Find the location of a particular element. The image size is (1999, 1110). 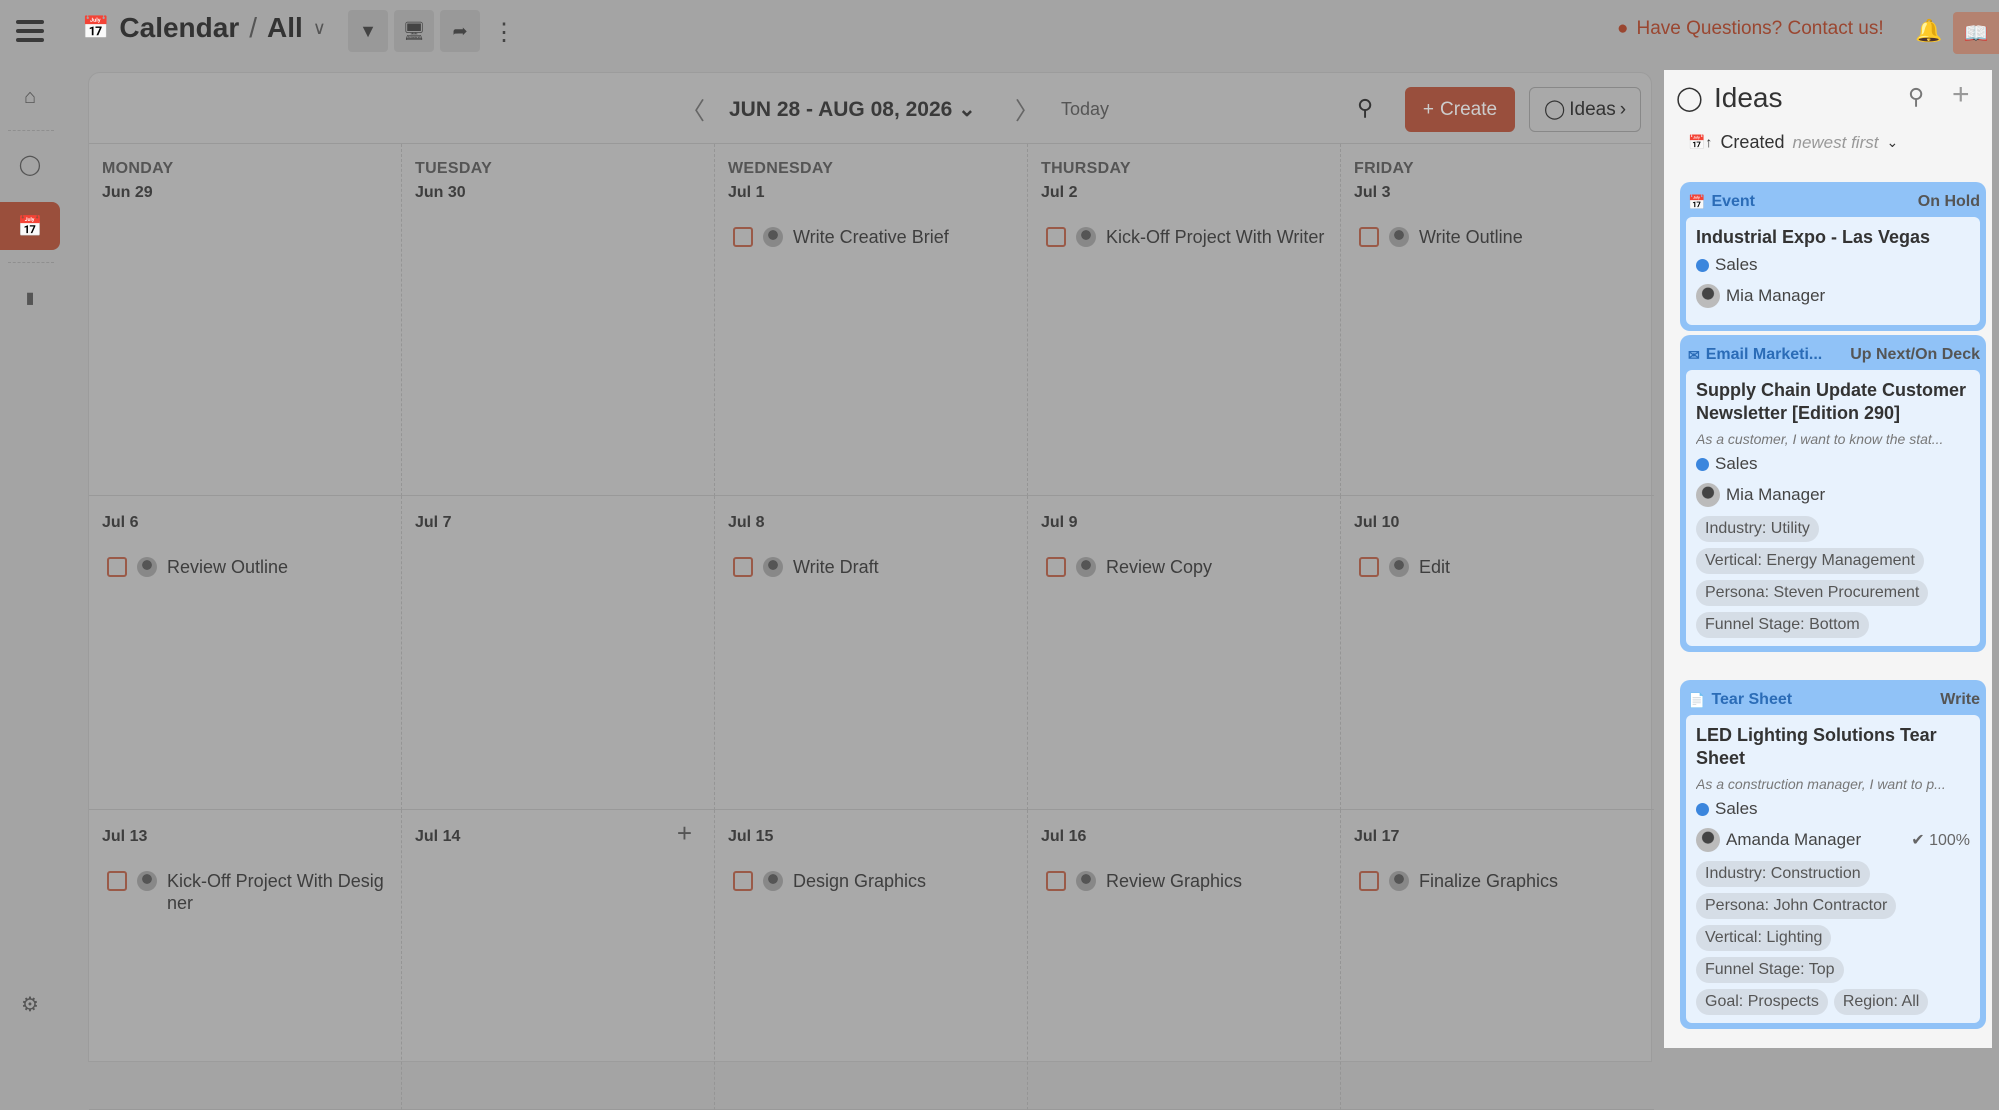

create-button: + Create is located at coordinates (1460, 109).